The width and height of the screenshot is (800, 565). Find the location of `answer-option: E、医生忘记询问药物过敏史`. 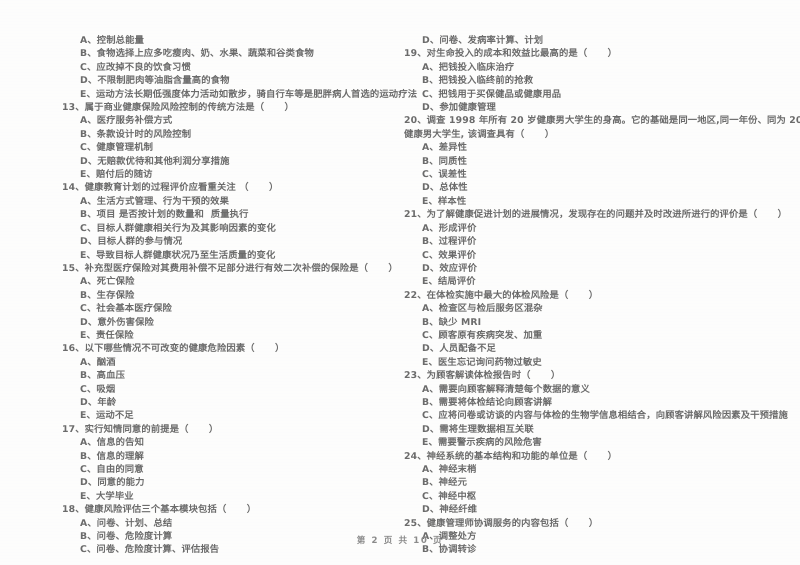

answer-option: E、医生忘记询问药物过敏史 is located at coordinates (482, 362).